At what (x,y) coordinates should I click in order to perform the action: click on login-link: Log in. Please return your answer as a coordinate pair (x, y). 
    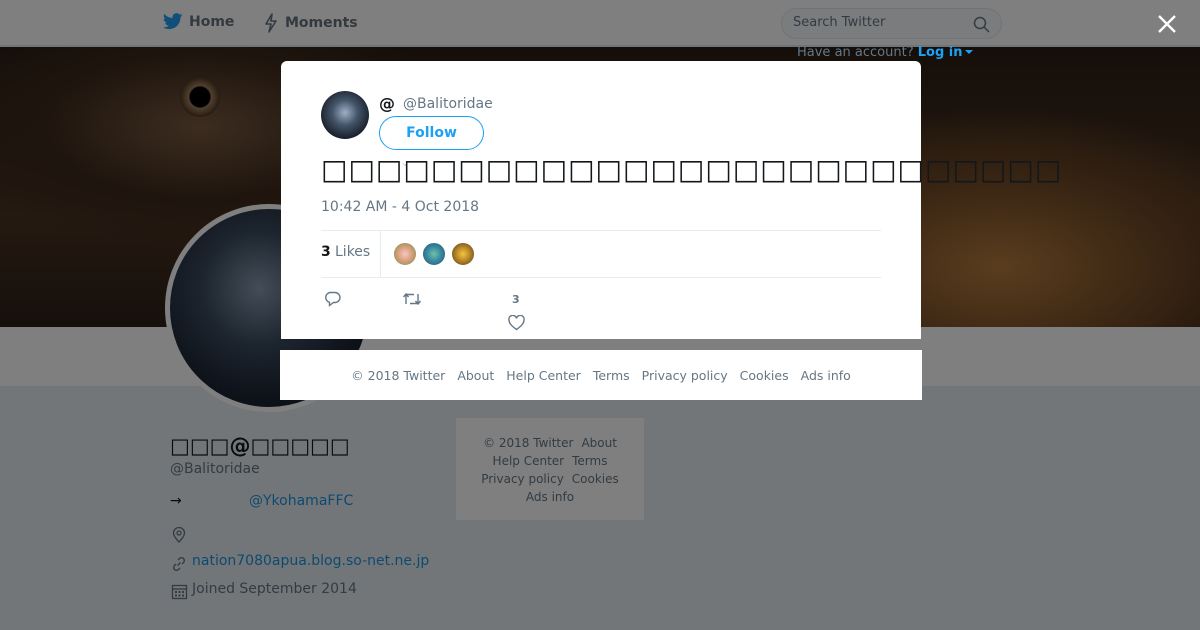
    Looking at the image, I should click on (940, 52).